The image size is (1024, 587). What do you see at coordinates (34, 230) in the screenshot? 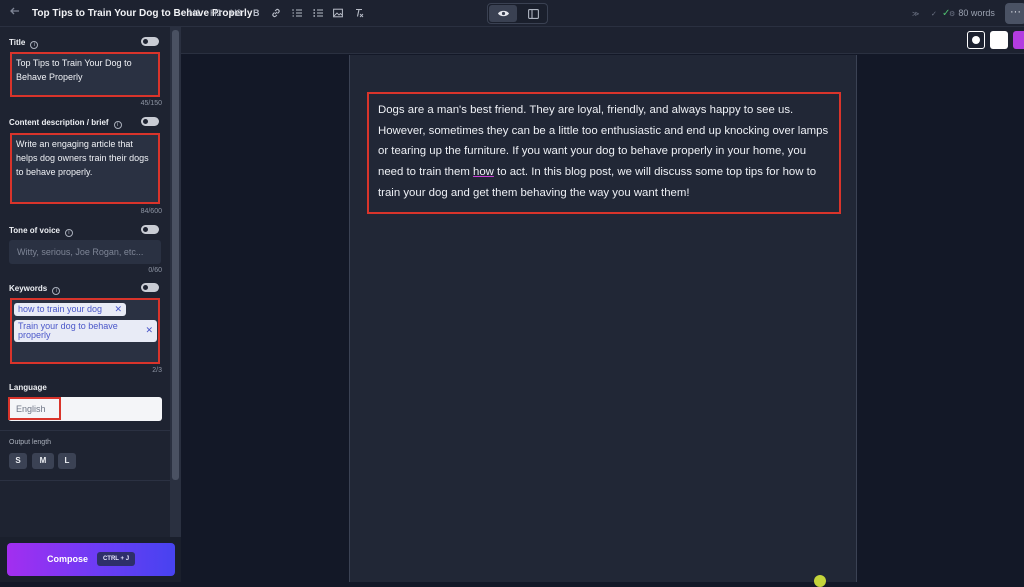
I see `tone-label-text: Tone of voice` at bounding box center [34, 230].